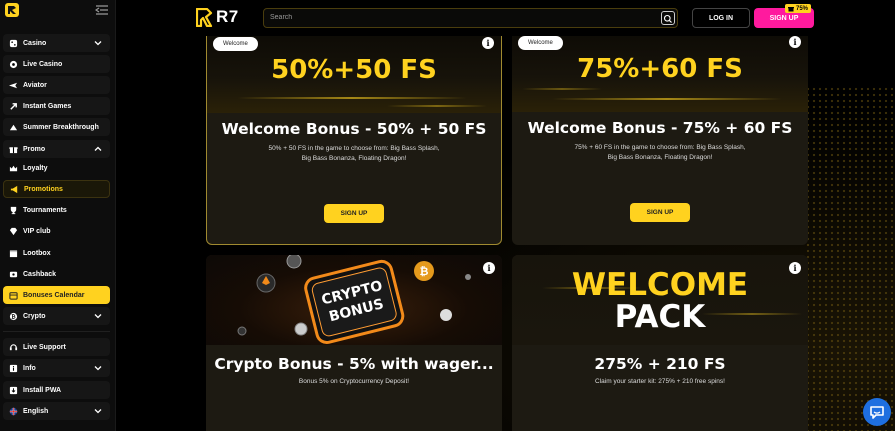 This screenshot has height=431, width=895. Describe the element at coordinates (56, 368) in the screenshot. I see `sidebar-item-info: Info` at that location.